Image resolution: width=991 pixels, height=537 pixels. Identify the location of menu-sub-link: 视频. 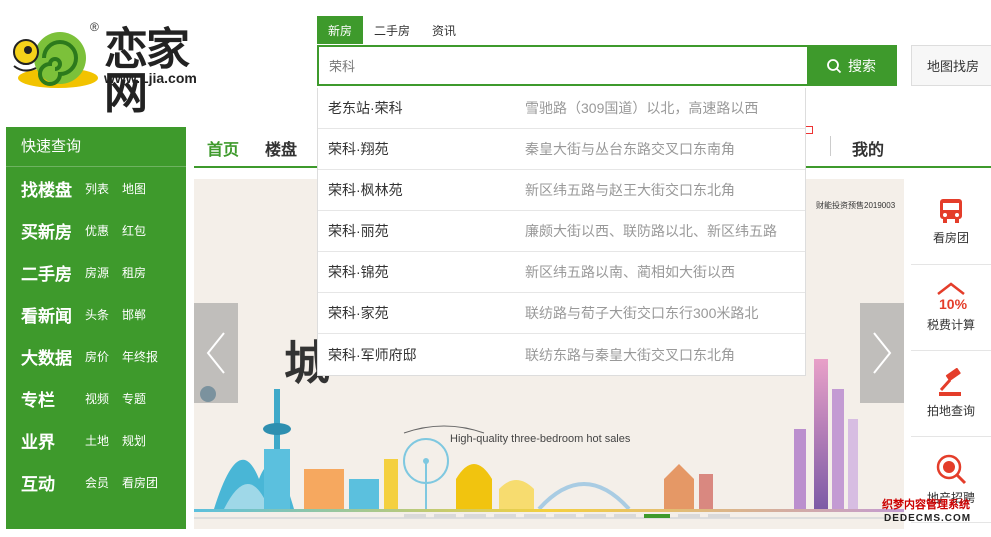
(97, 398).